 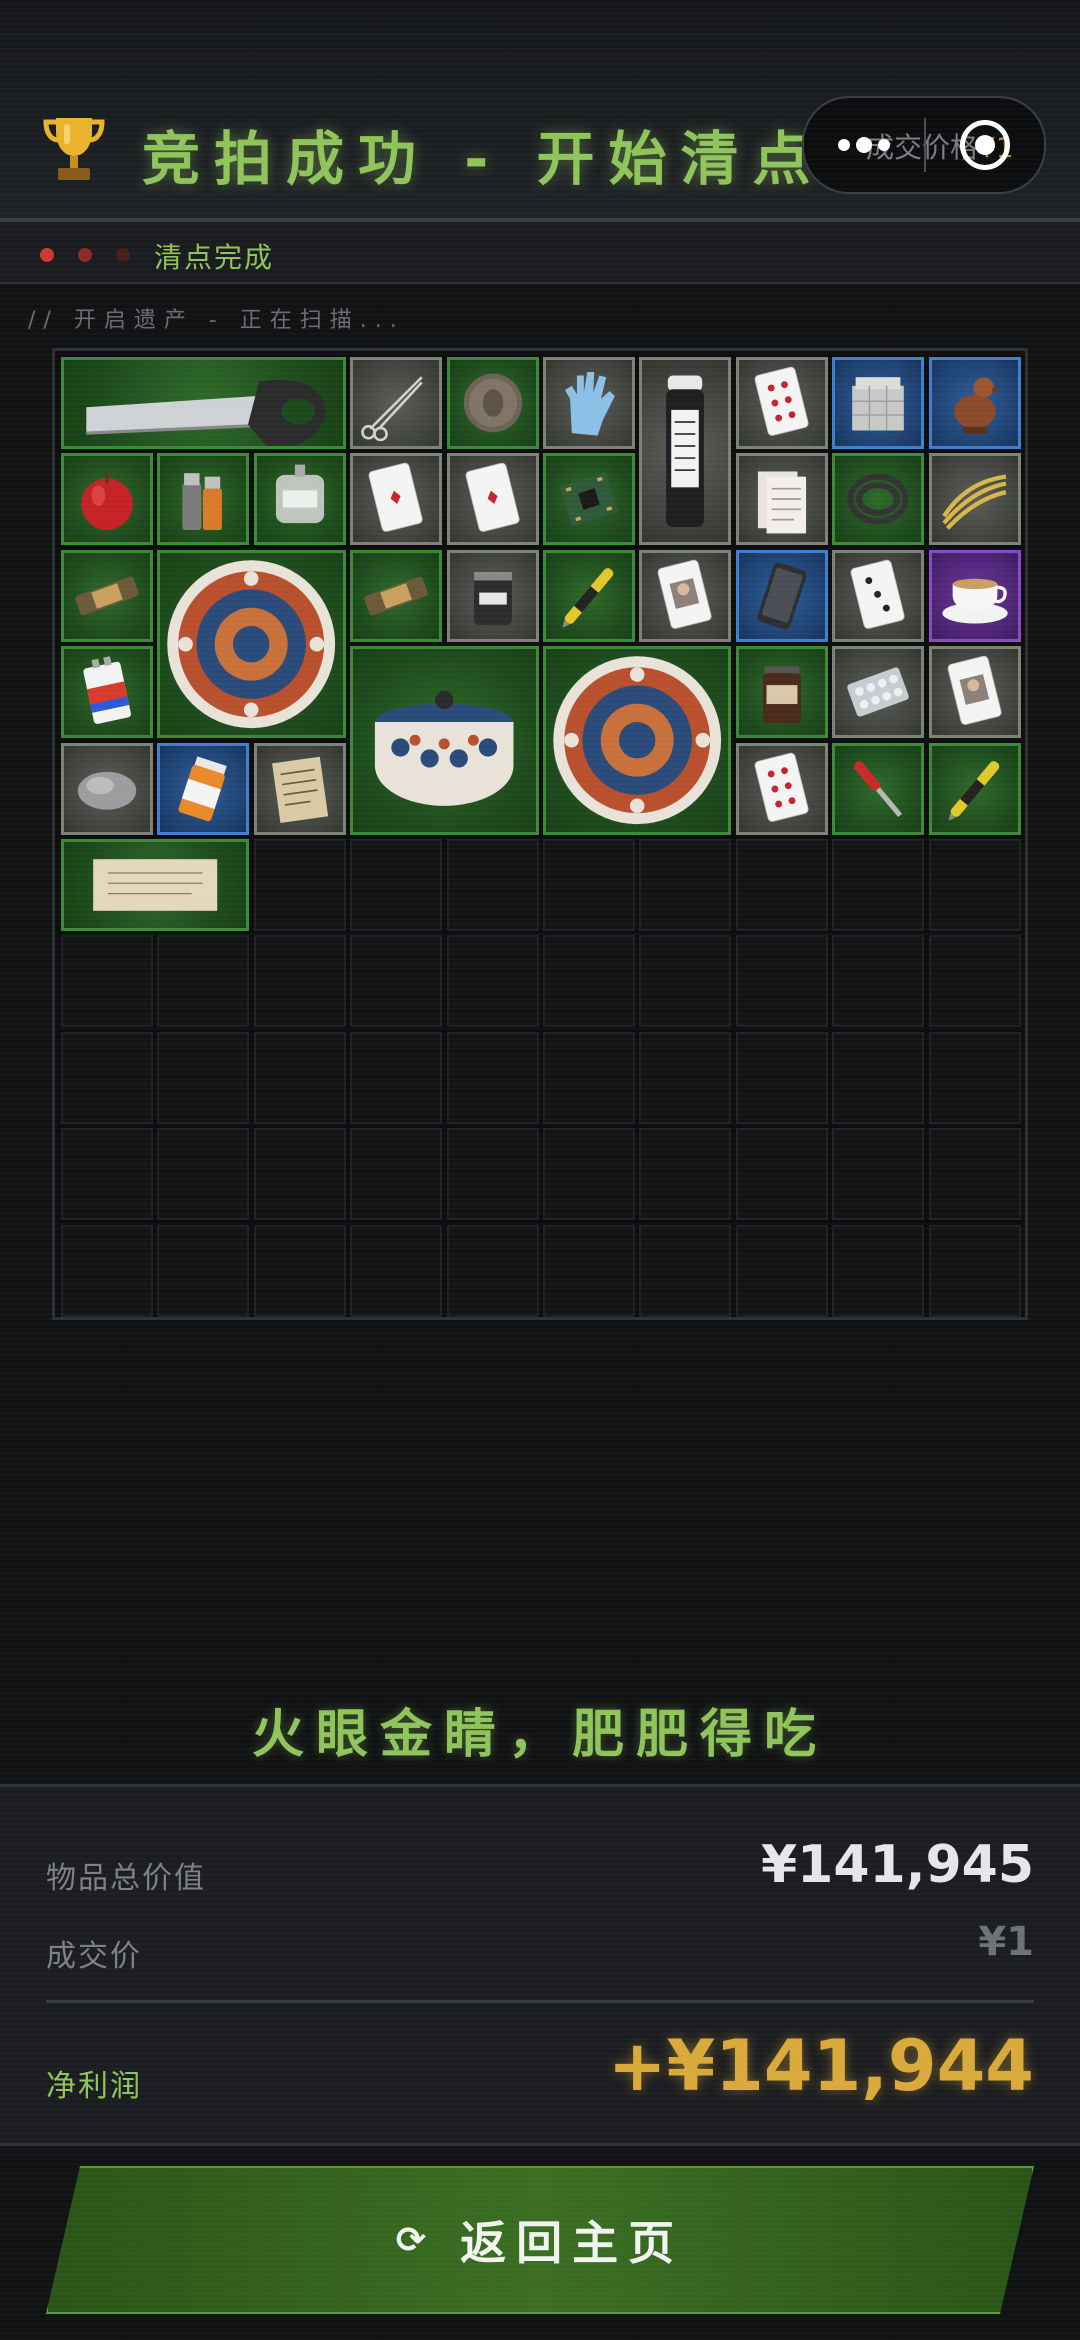 I want to click on receipts-icon, so click(x=781, y=502).